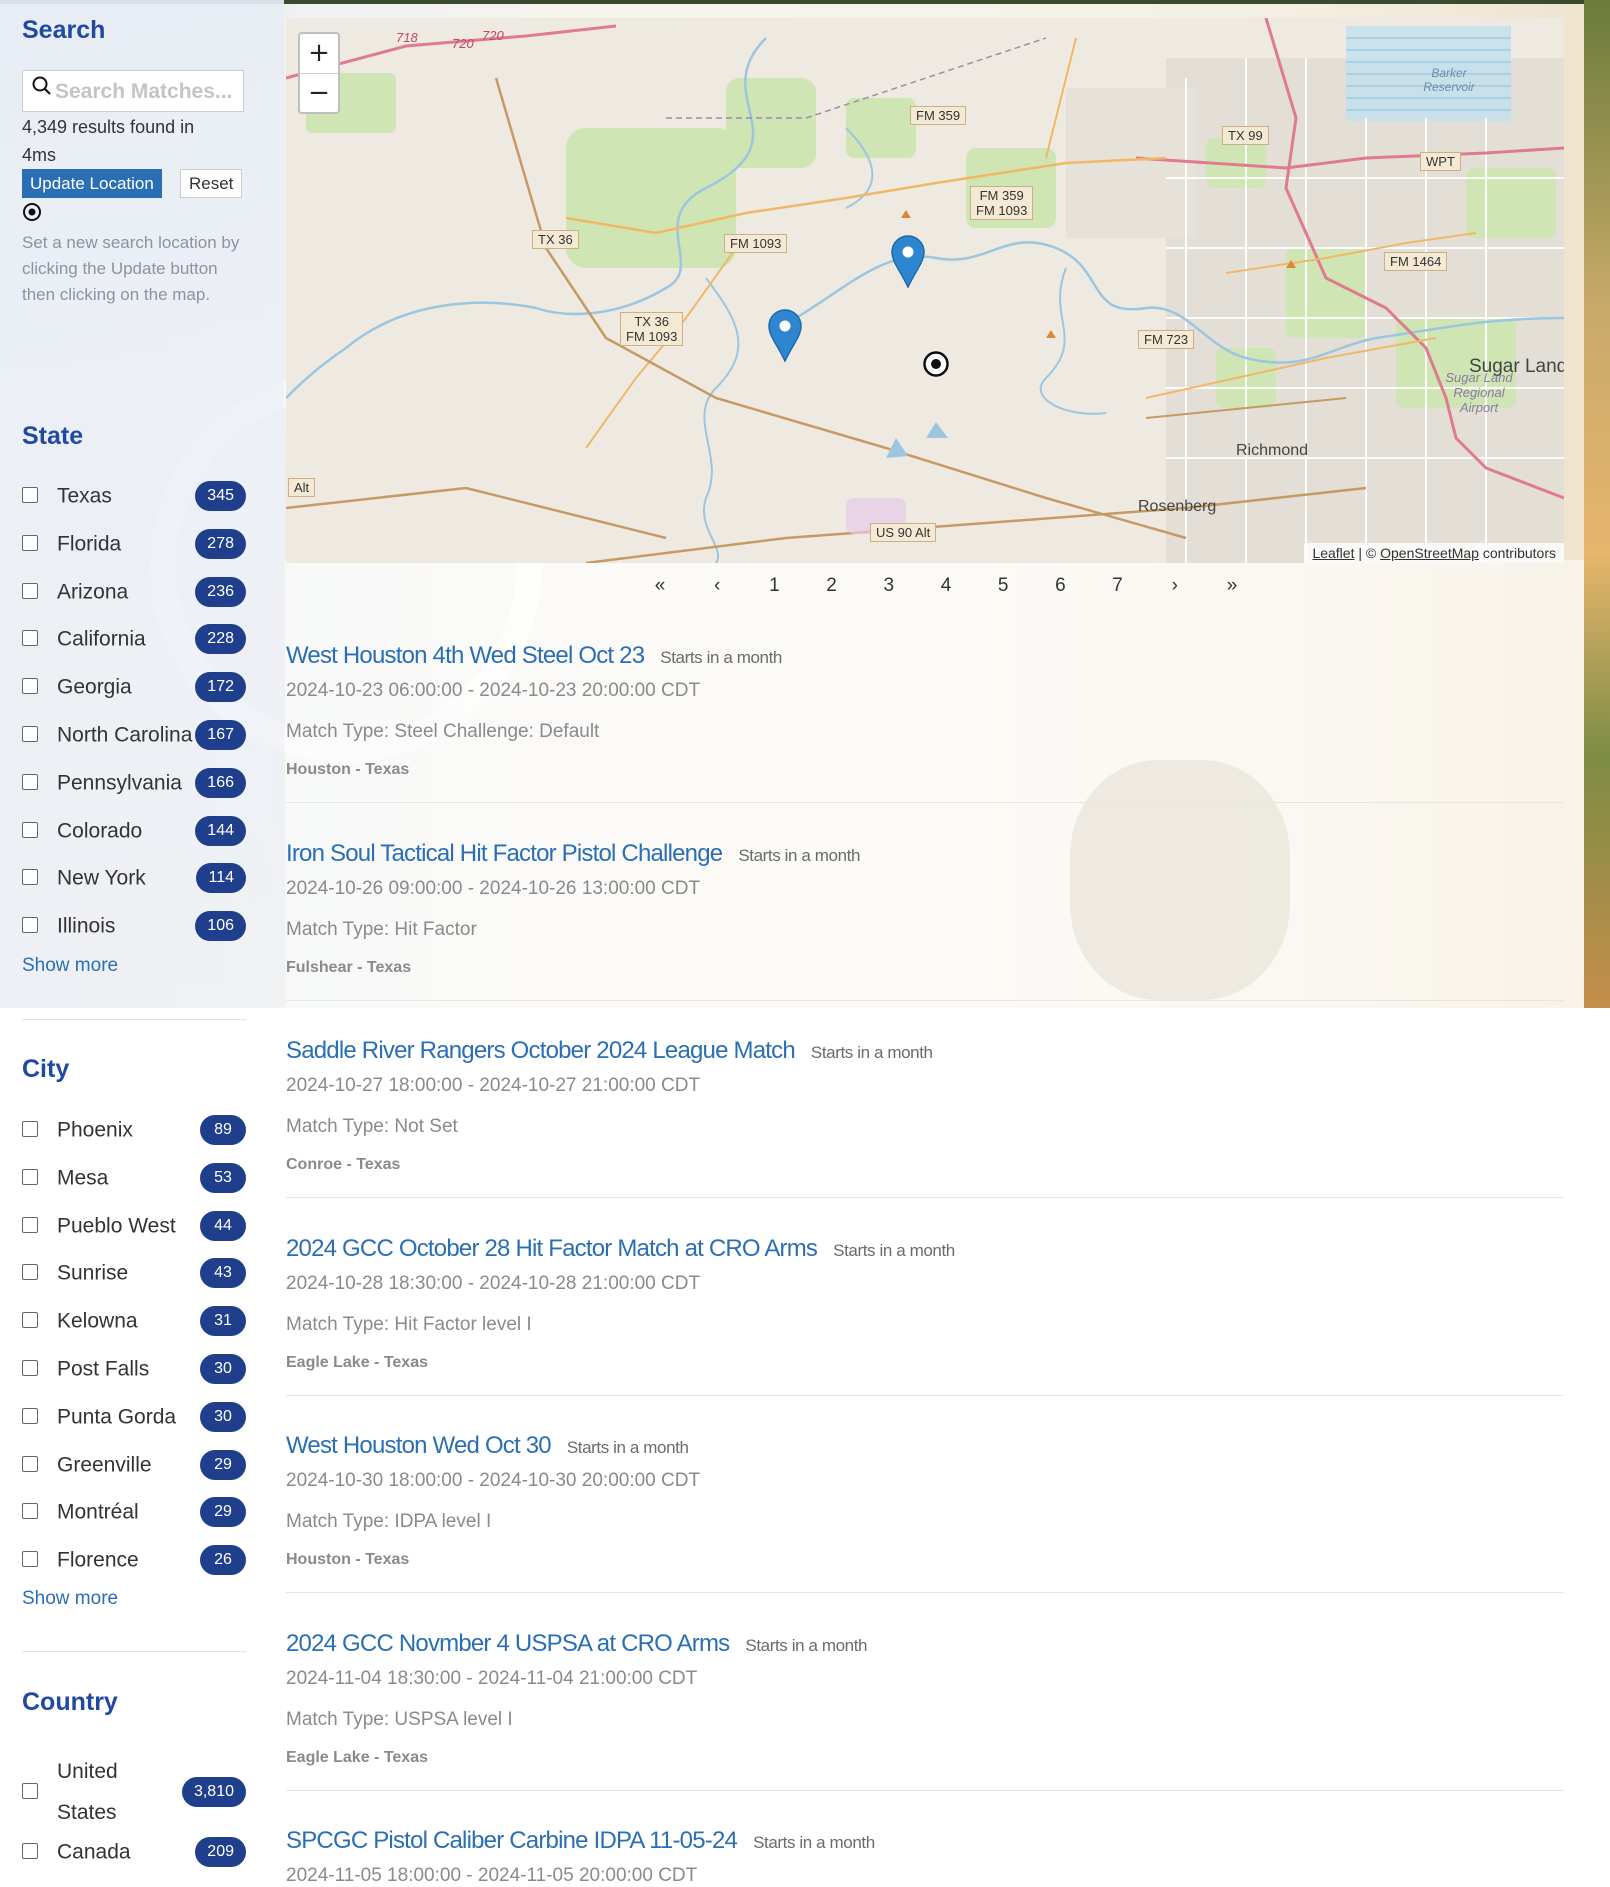 This screenshot has width=1610, height=1887. Describe the element at coordinates (104, 1465) in the screenshot. I see `facet-label: Greenville` at that location.